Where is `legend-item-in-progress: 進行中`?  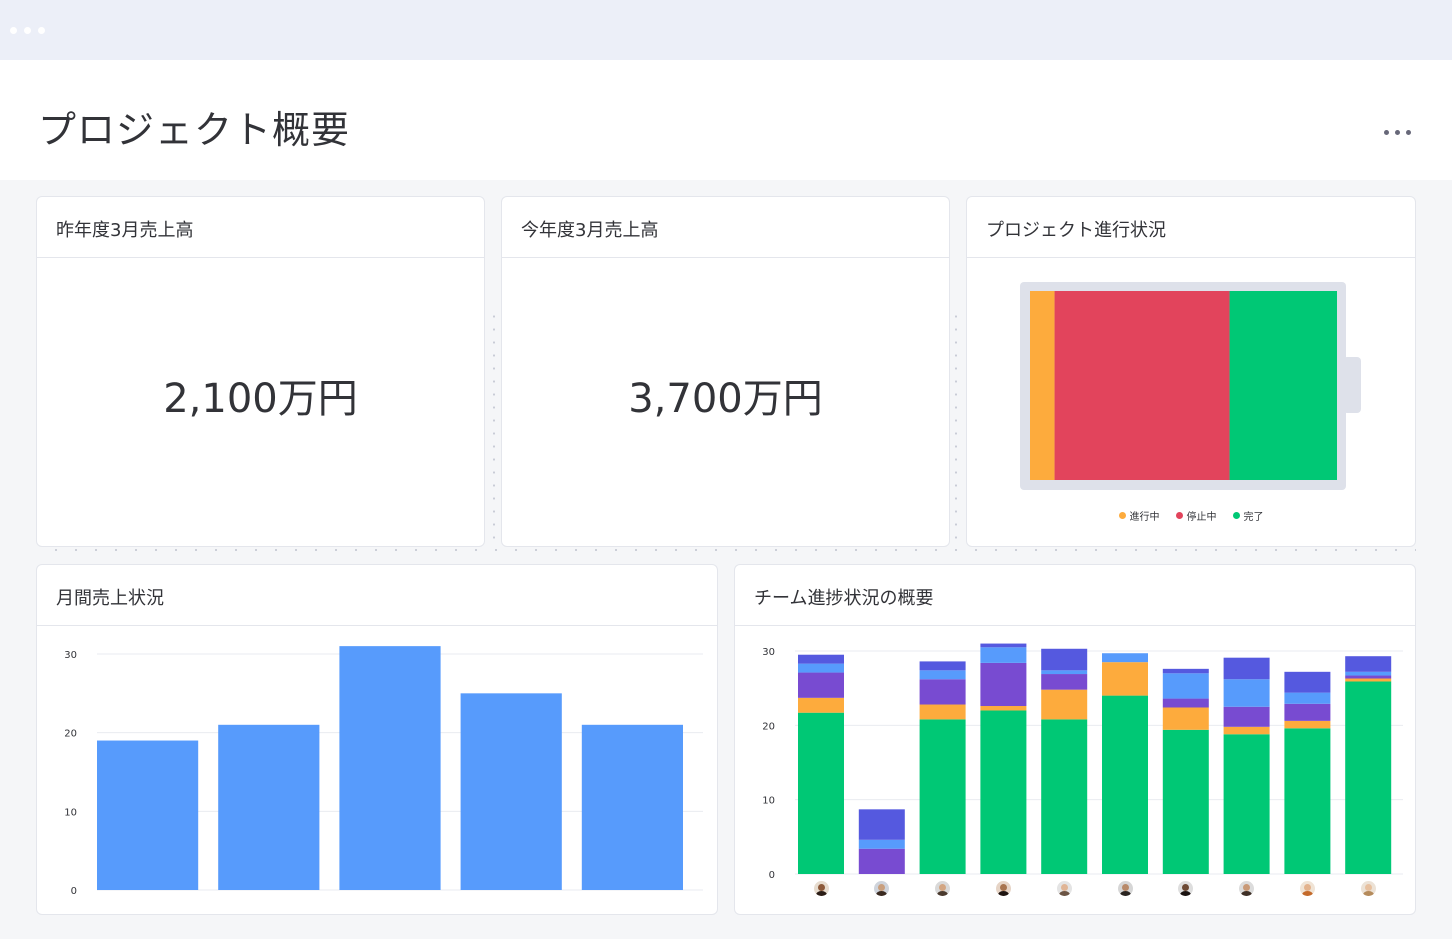 legend-item-in-progress: 進行中 is located at coordinates (1139, 515).